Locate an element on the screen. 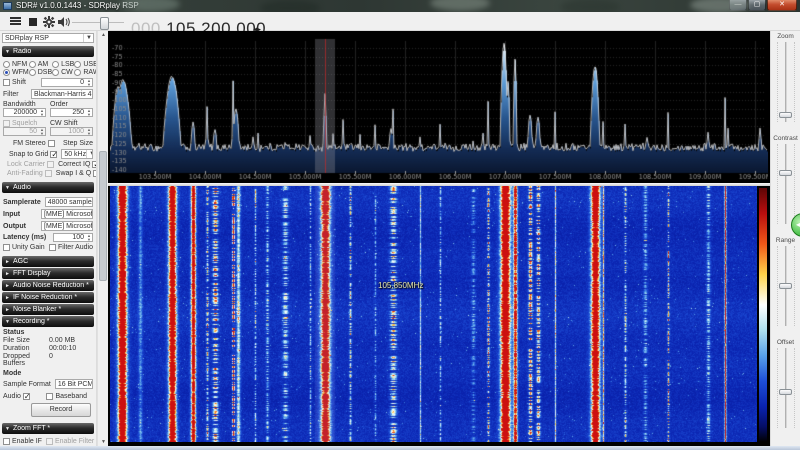 The height and width of the screenshot is (450, 800). gear-icon is located at coordinates (49, 22).